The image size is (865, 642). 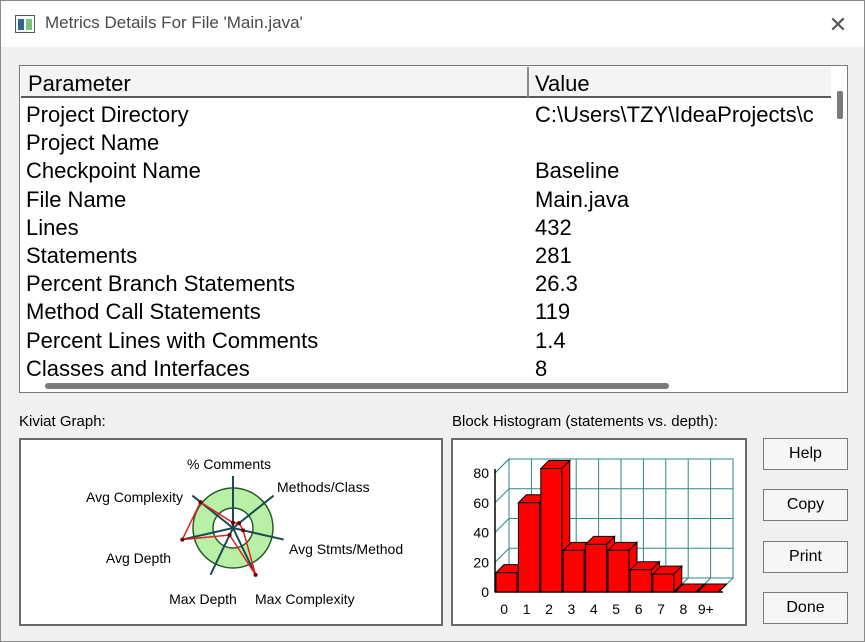 I want to click on column-resize-handle, so click(x=528, y=82).